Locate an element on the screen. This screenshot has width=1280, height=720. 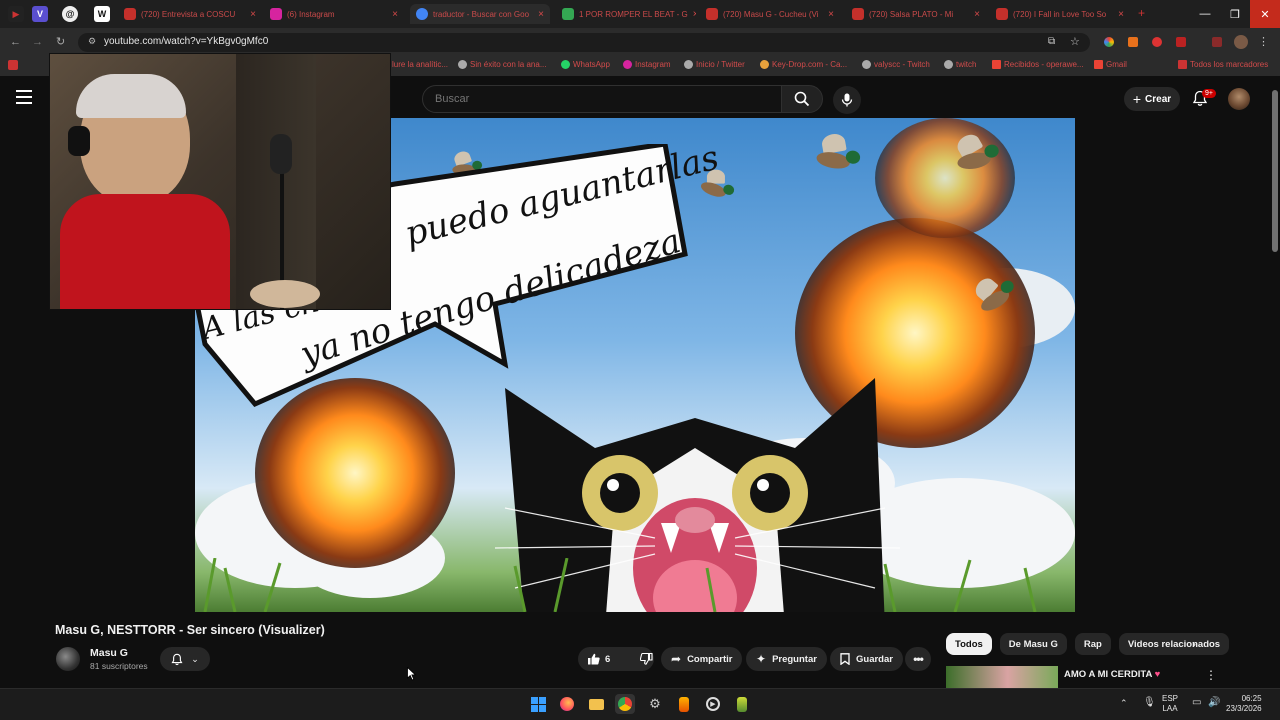
pinned-tab-youtube-icon: ▶ is located at coordinates (16, 14).